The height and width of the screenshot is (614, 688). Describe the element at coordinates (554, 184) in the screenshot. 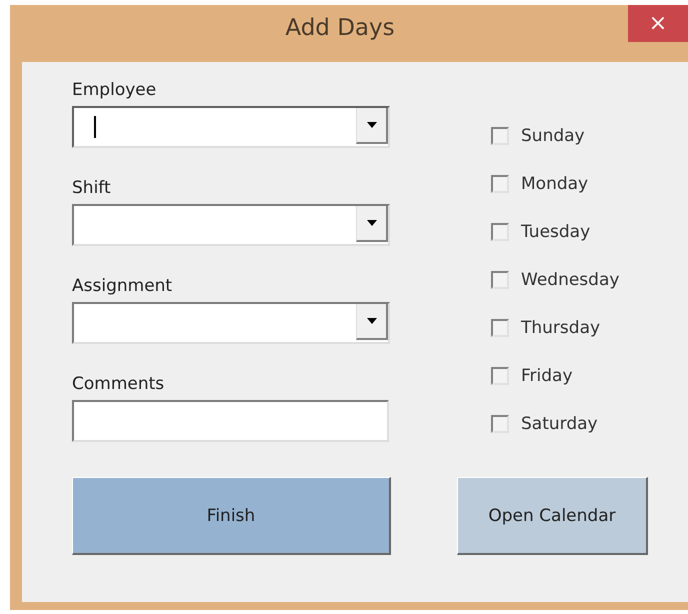

I see `checkbox-label: Monday` at that location.